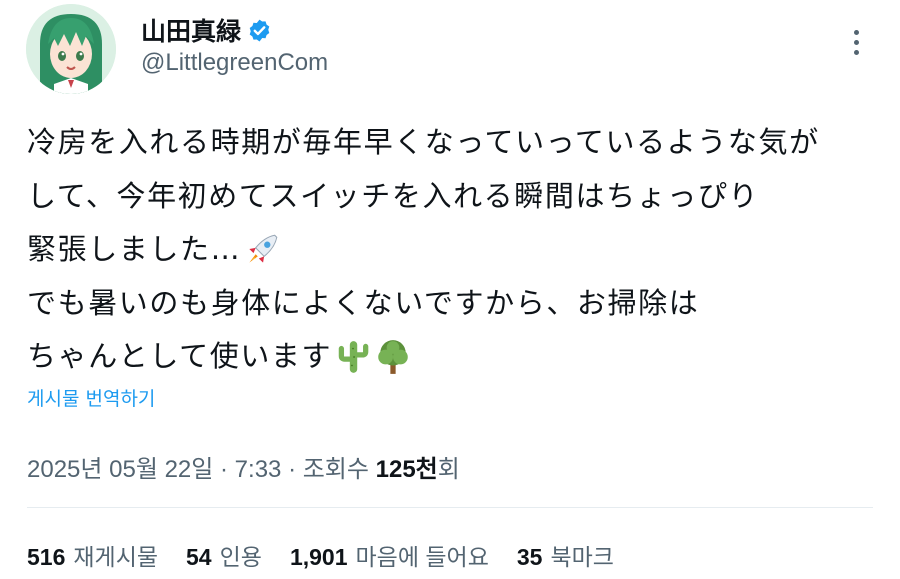  Describe the element at coordinates (450, 507) in the screenshot. I see `divider` at that location.